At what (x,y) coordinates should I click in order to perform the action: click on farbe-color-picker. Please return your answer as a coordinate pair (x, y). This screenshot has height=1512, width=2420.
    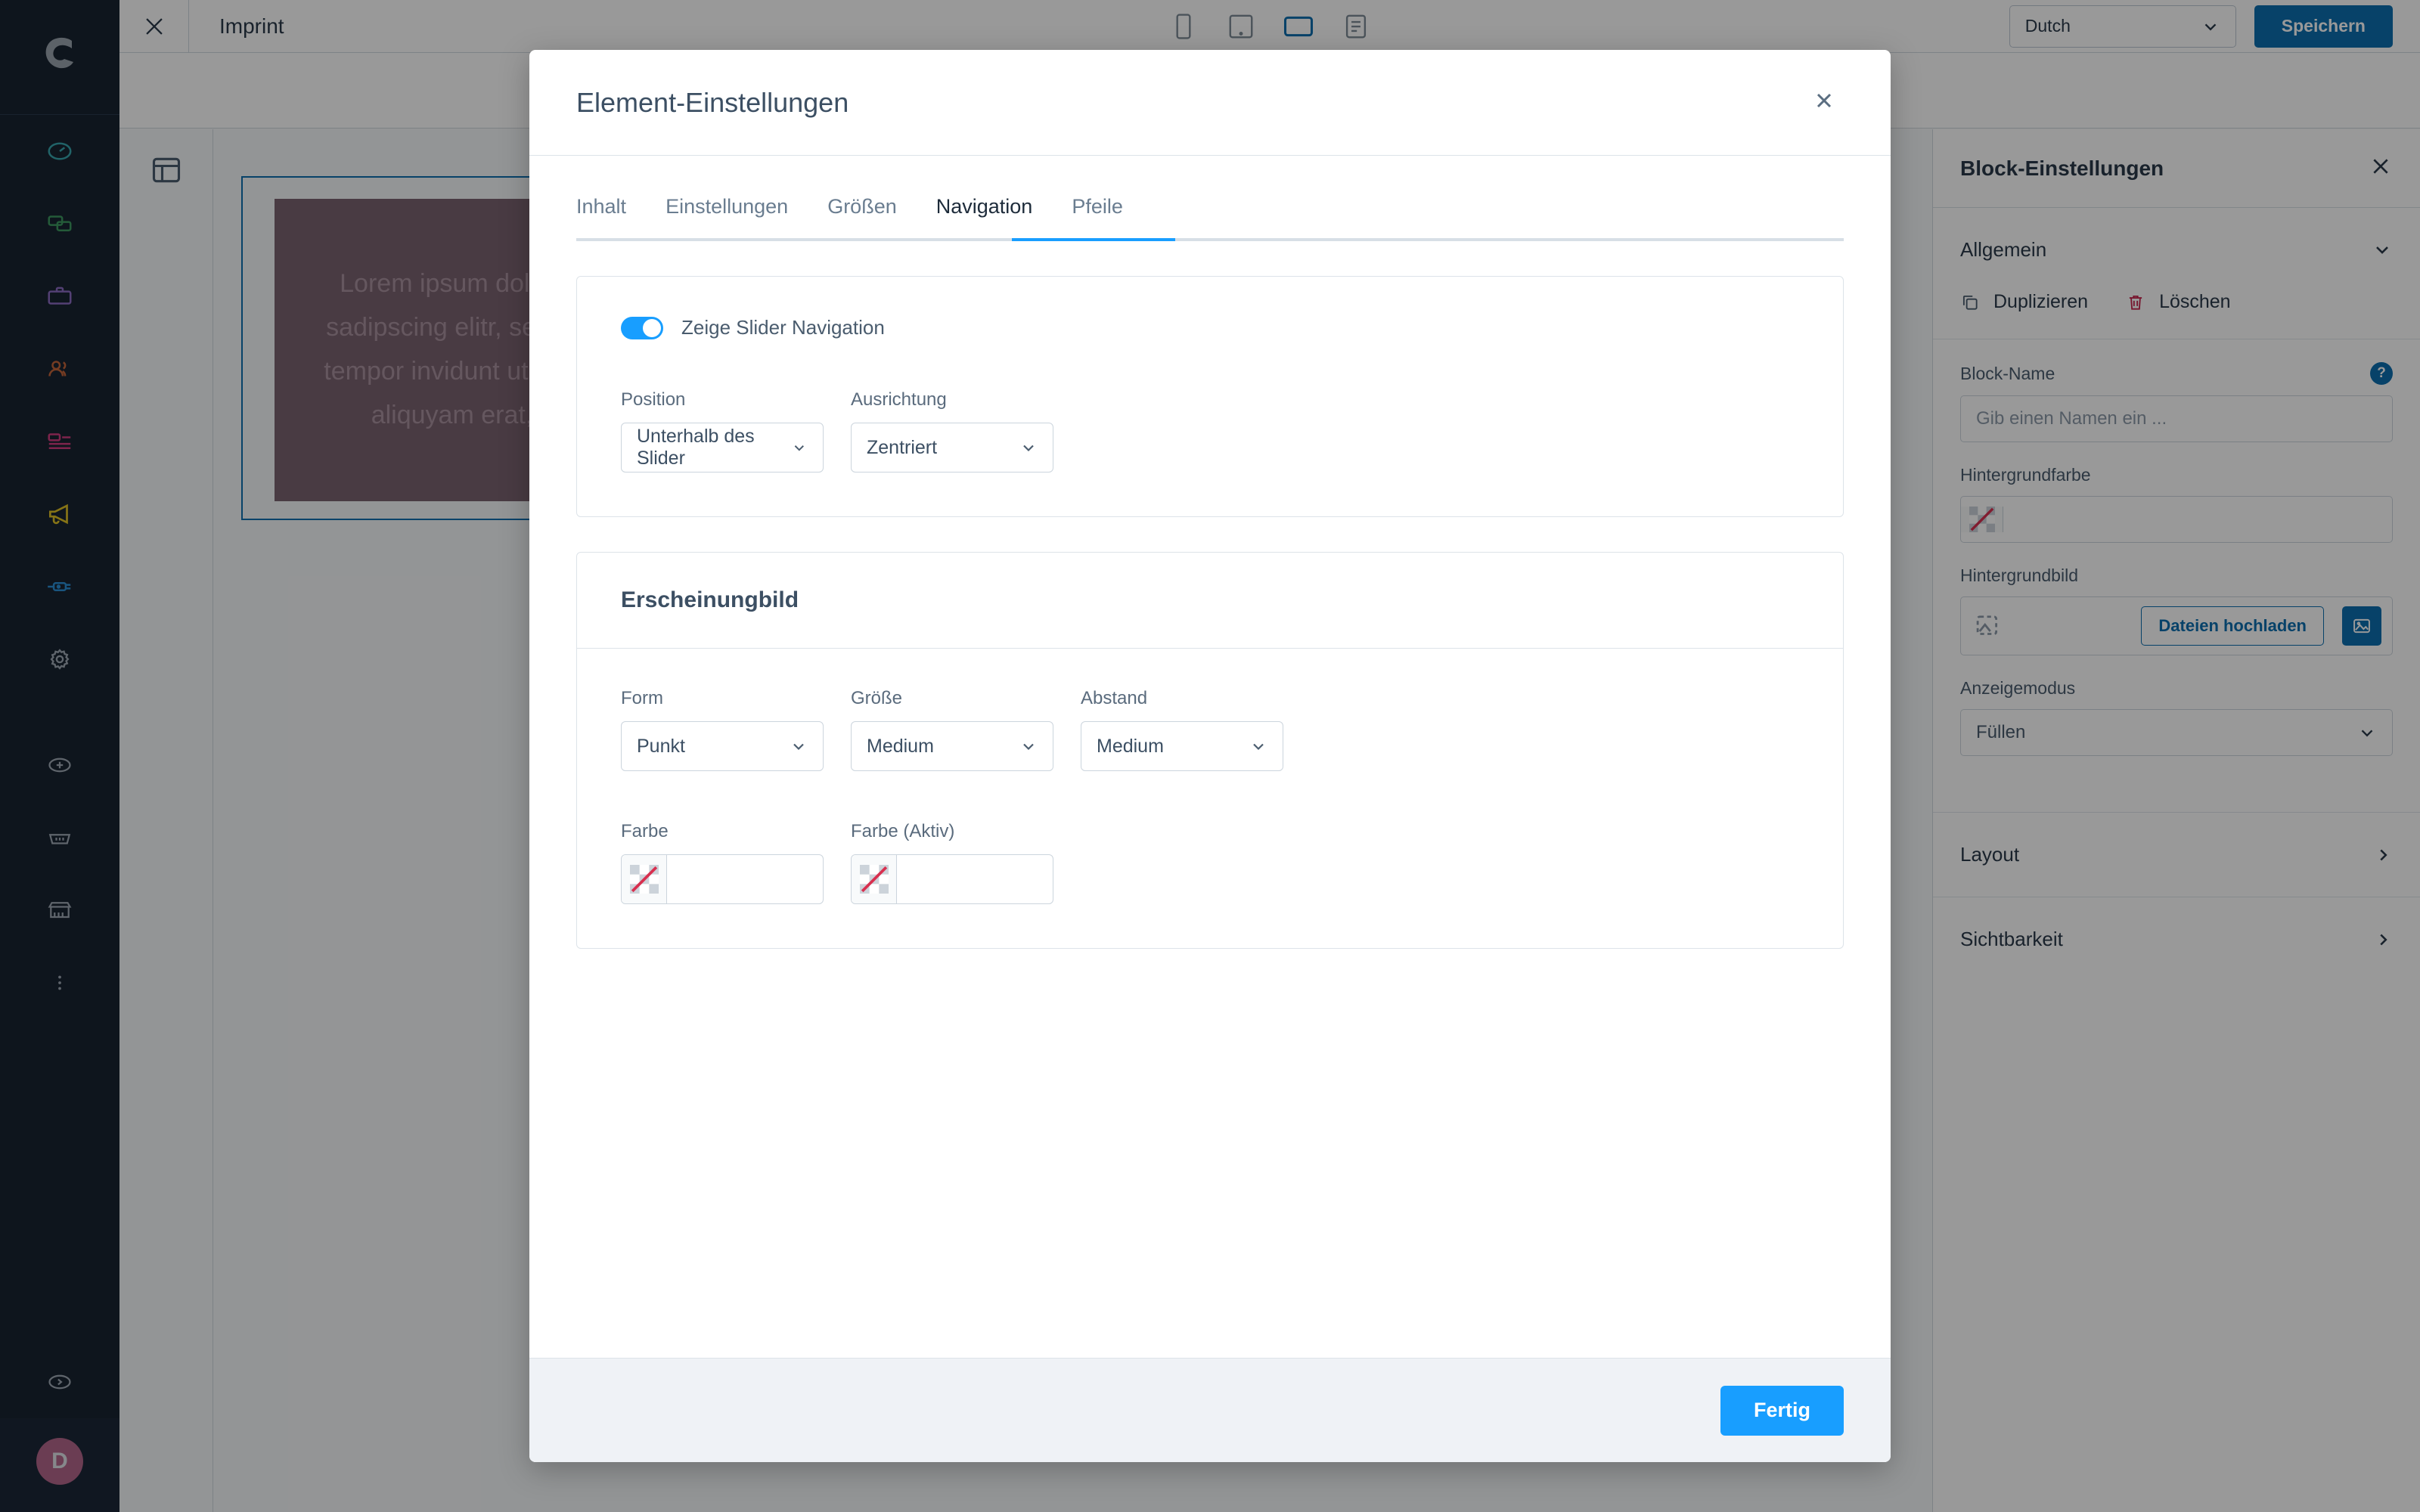
    Looking at the image, I should click on (722, 879).